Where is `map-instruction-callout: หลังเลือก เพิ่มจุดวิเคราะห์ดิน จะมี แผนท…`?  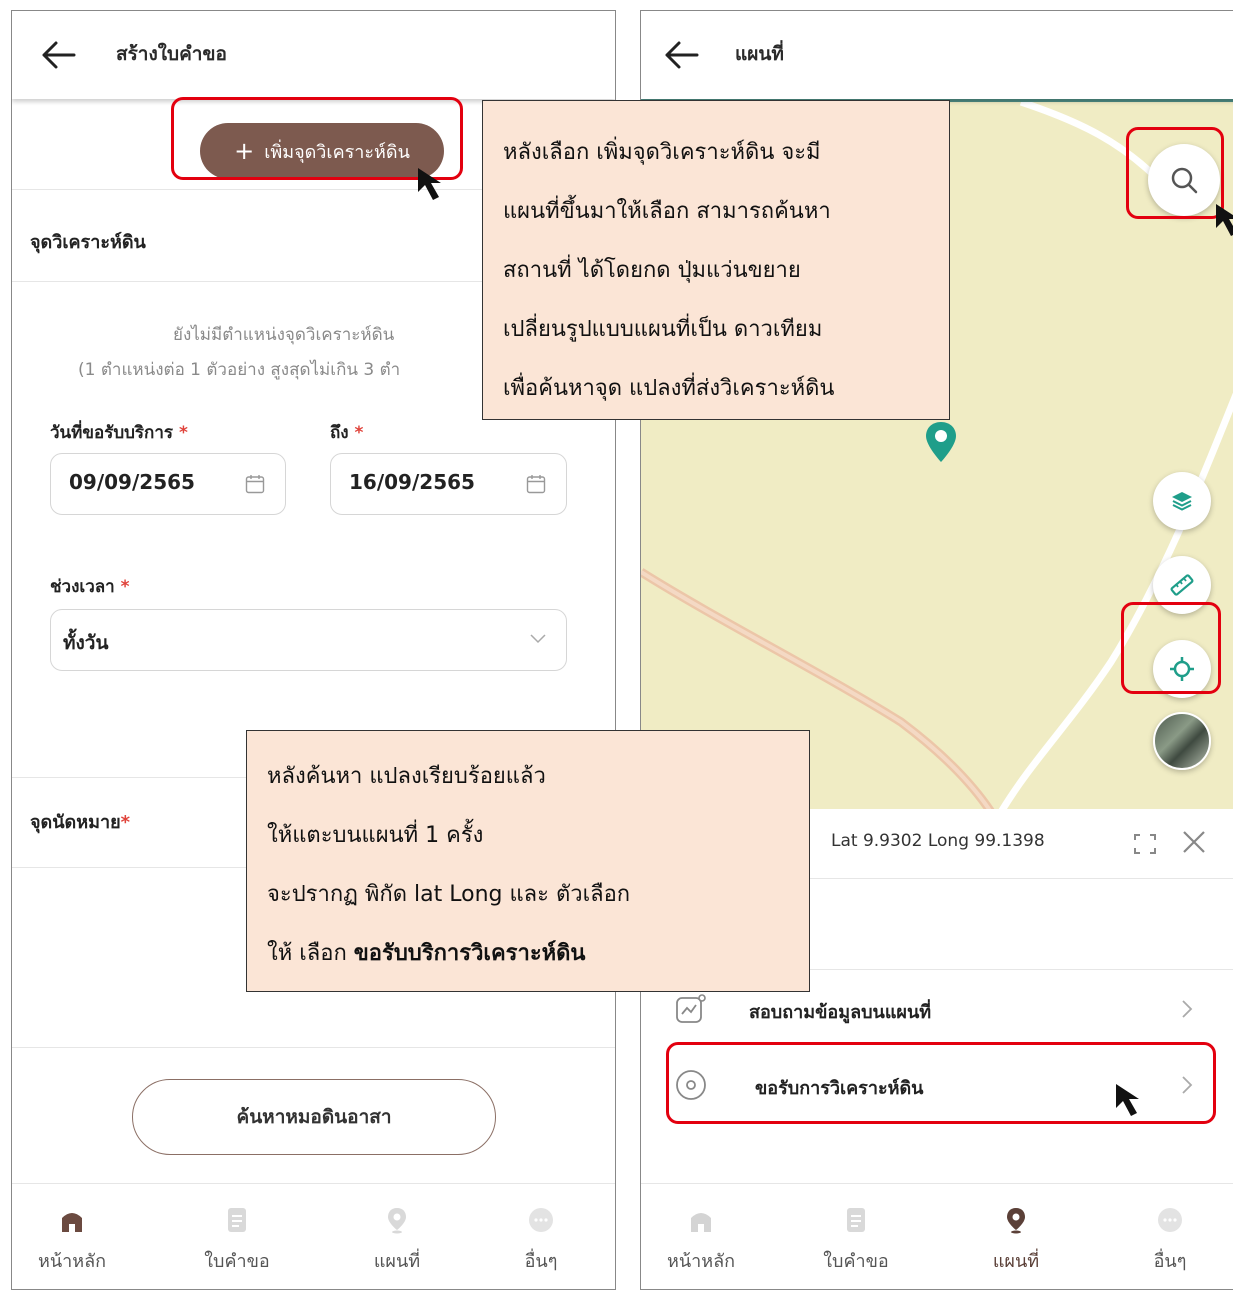 map-instruction-callout: หลังเลือก เพิ่มจุดวิเคราะห์ดิน จะมี แผนท… is located at coordinates (716, 260).